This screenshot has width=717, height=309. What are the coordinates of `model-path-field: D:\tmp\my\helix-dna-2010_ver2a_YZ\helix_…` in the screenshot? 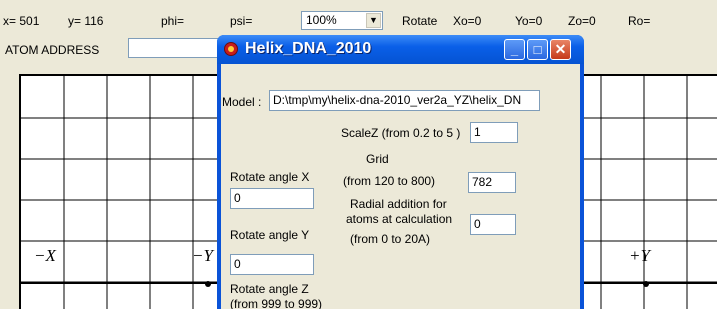 It's located at (404, 100).